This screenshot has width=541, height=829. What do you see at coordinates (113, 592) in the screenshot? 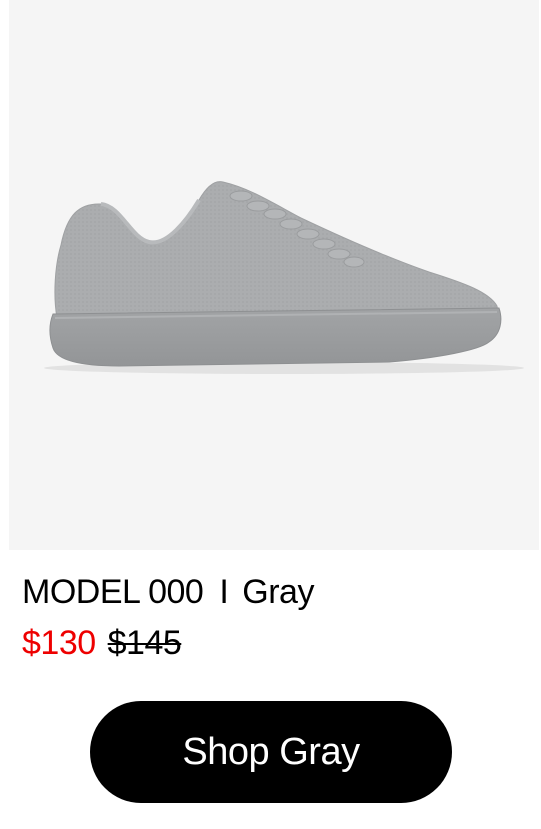
I see `product-model: MODEL 000` at bounding box center [113, 592].